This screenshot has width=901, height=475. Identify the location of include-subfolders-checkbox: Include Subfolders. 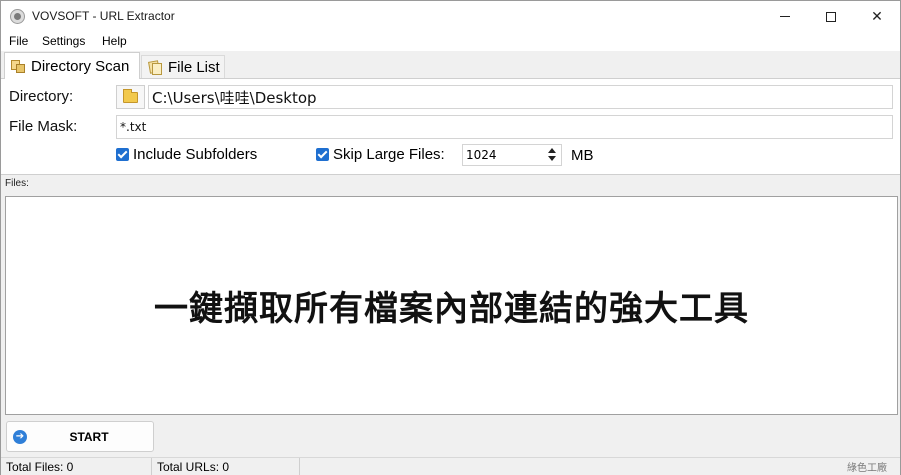
(186, 154).